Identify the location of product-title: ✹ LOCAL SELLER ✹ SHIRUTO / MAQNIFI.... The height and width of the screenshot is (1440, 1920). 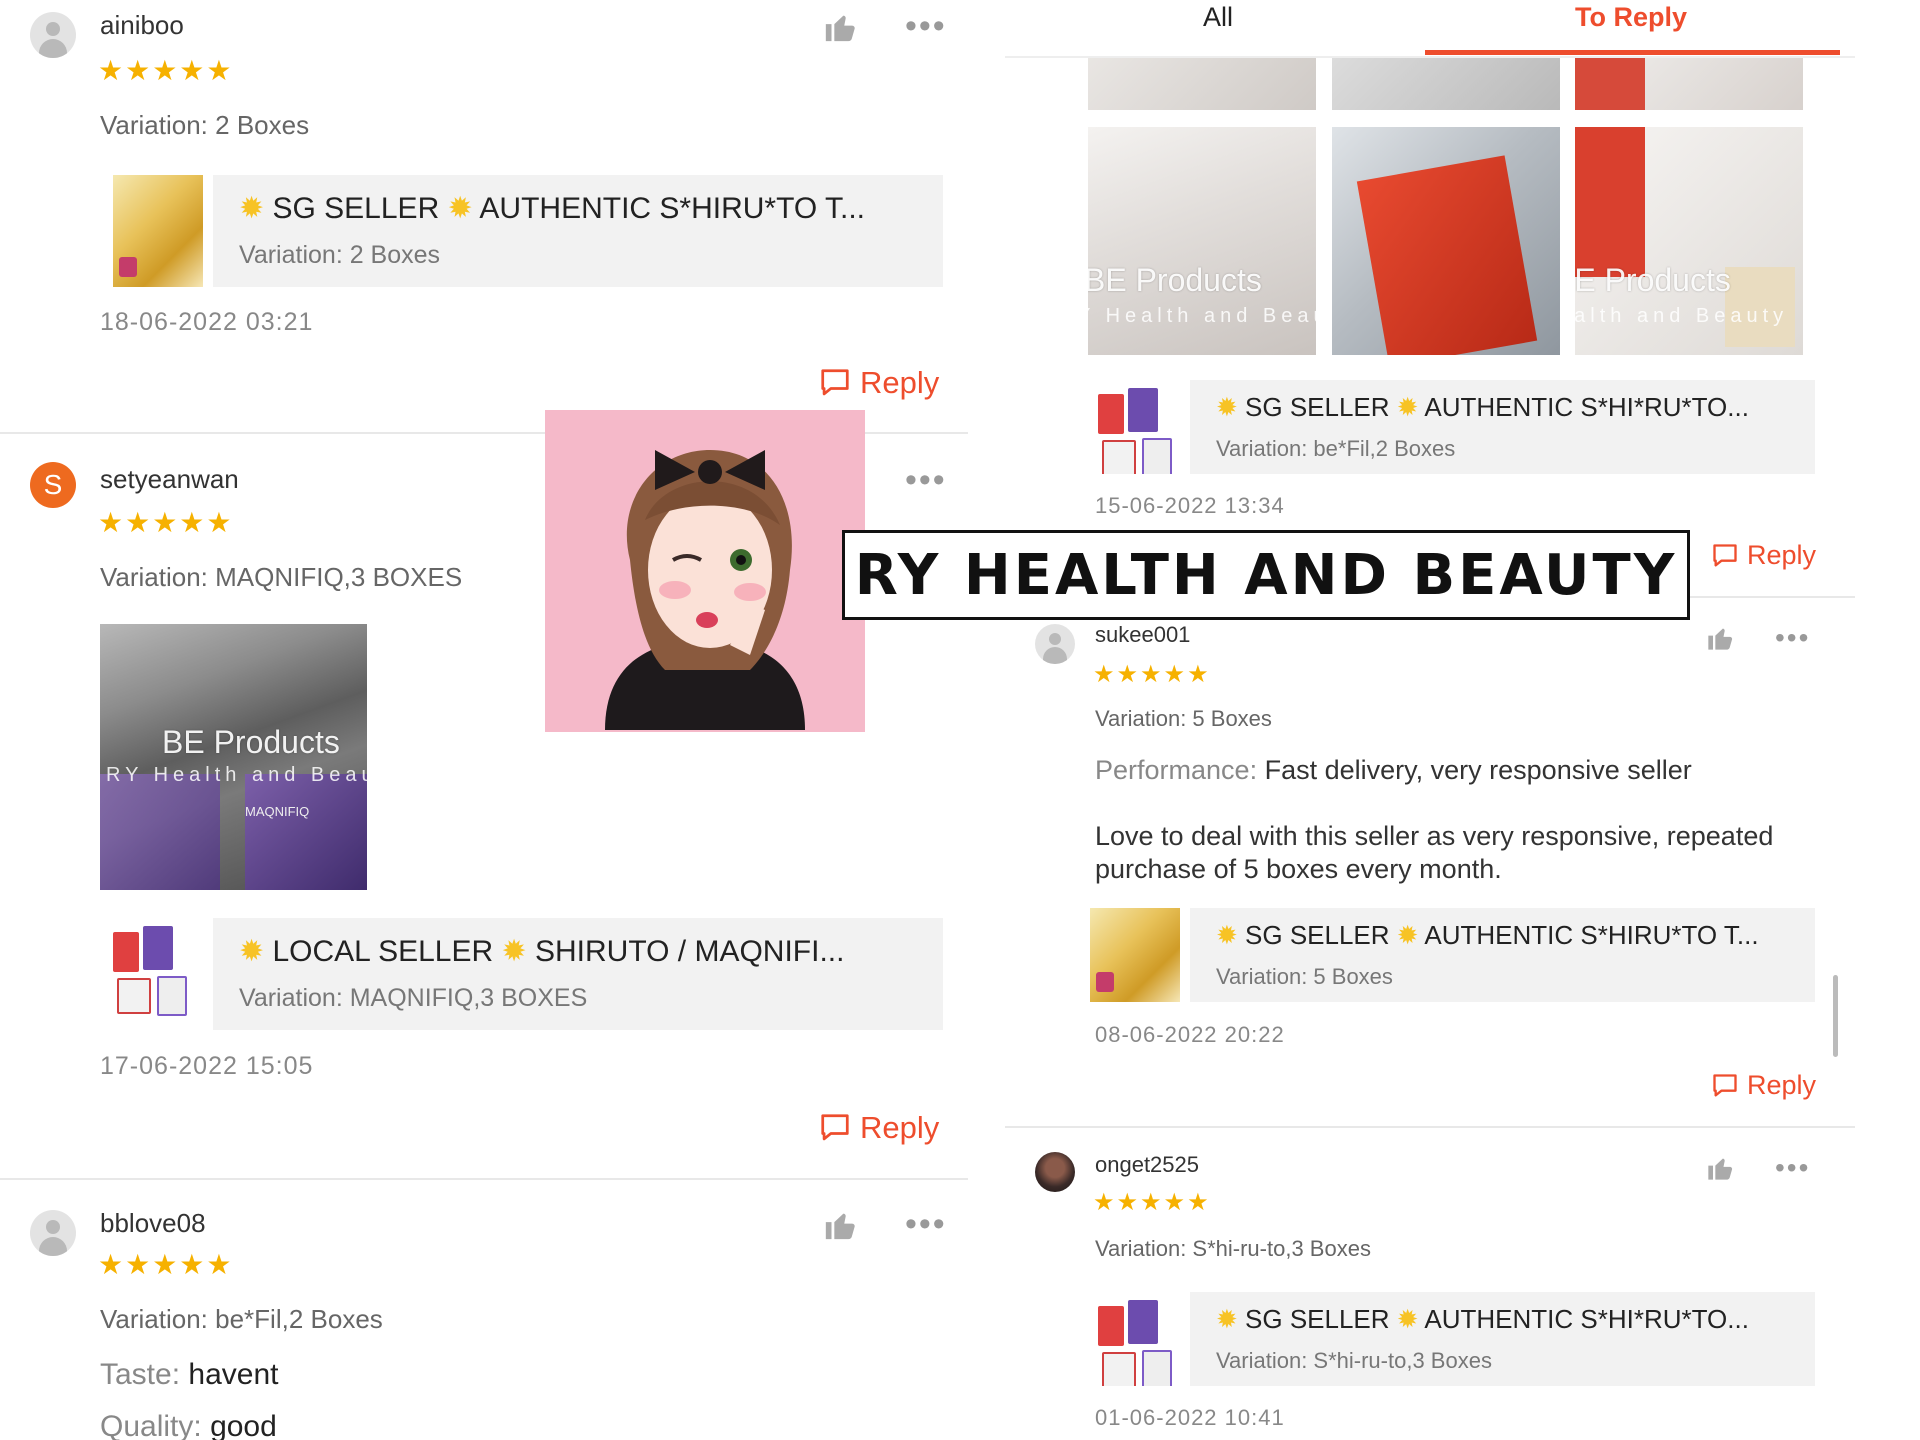
(542, 951).